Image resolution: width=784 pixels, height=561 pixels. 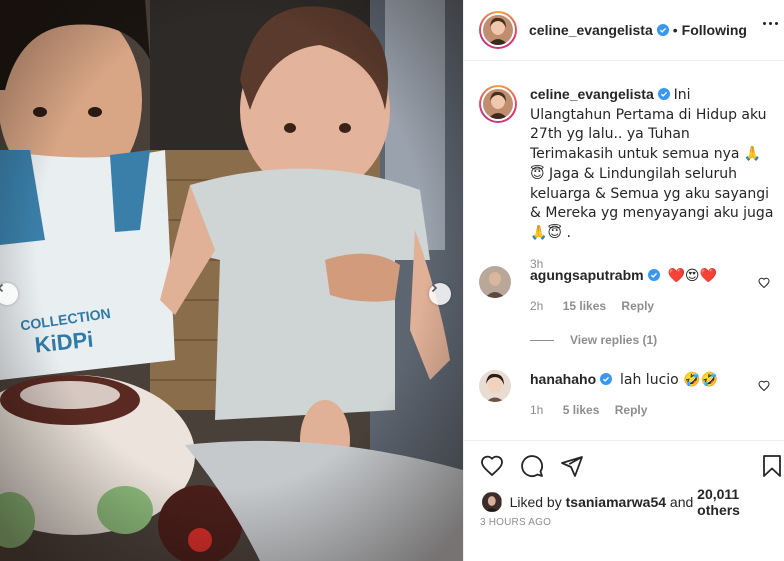 What do you see at coordinates (614, 340) in the screenshot?
I see `view-replies-label: View replies (1)` at bounding box center [614, 340].